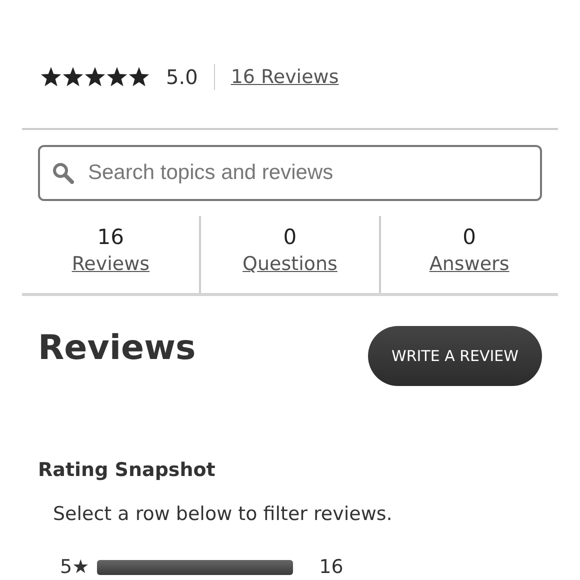 This screenshot has width=580, height=580. I want to click on reviews-link: 16 Reviews, so click(284, 77).